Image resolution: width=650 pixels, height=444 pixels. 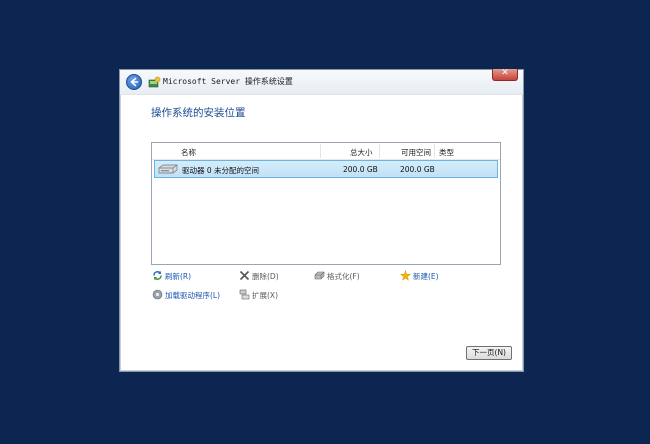 I want to click on extend-label: 扩展(X), so click(x=265, y=295).